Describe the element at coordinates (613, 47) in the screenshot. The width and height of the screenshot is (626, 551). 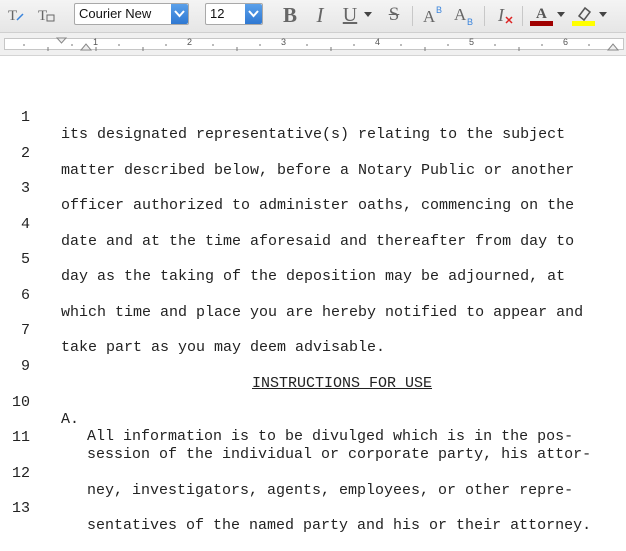
I see `right-indent-marker` at that location.